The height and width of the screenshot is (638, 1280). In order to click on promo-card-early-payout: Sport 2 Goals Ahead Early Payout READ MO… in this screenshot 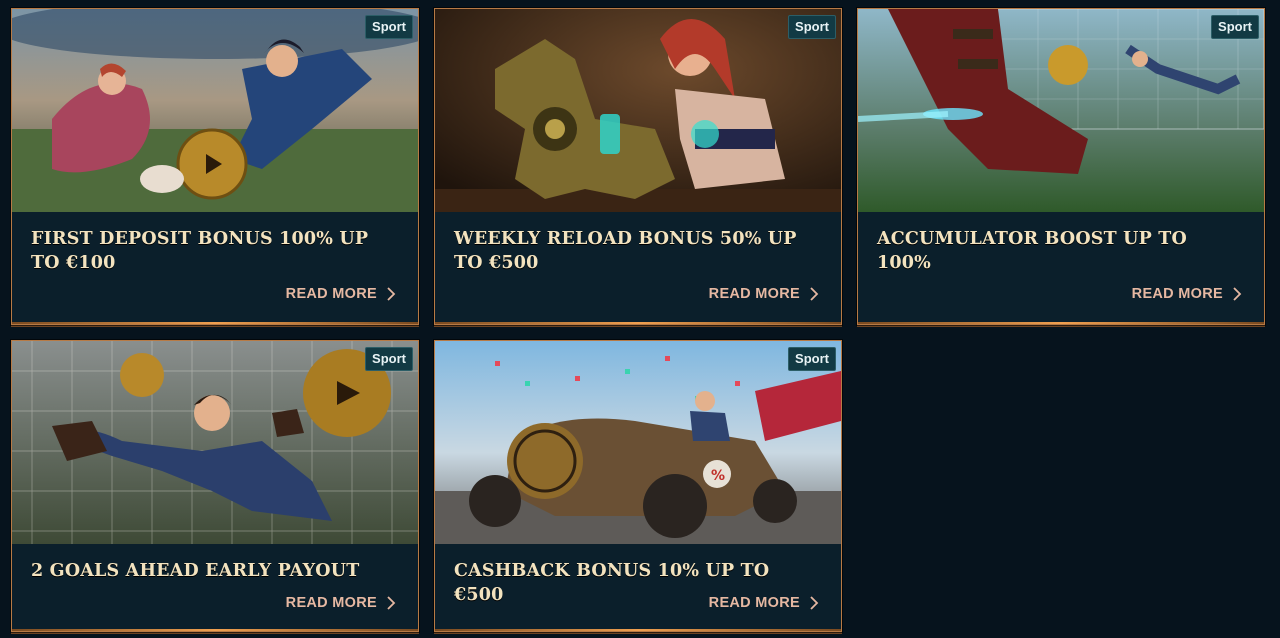, I will do `click(215, 486)`.